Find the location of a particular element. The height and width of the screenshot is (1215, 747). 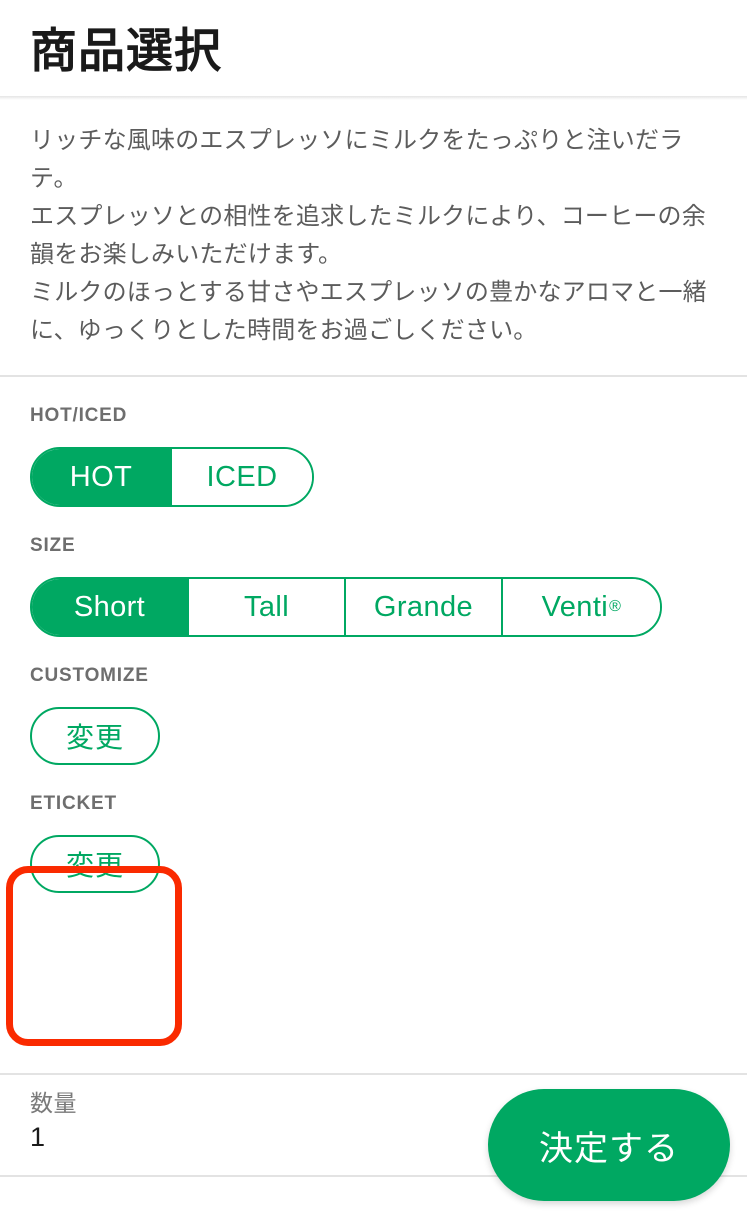

size-option-venti: Venti ® is located at coordinates (581, 607).